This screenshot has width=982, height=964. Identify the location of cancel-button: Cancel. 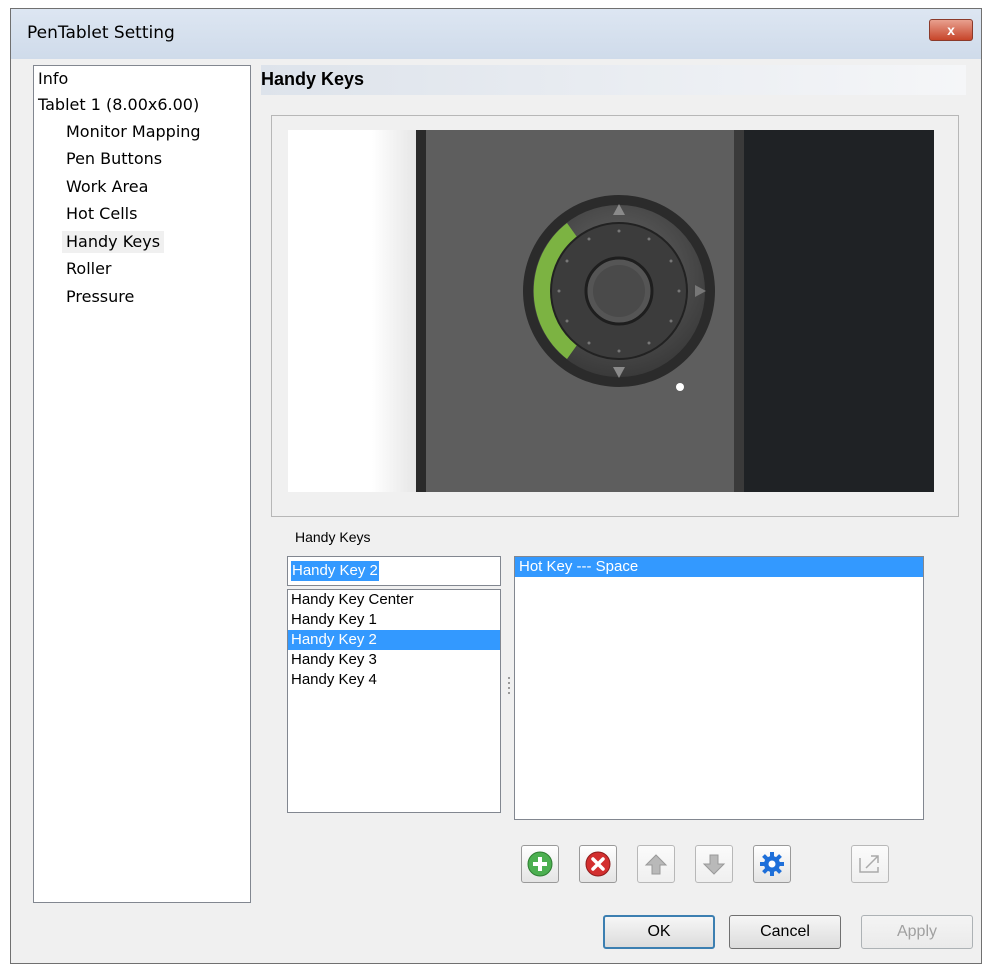
(785, 932).